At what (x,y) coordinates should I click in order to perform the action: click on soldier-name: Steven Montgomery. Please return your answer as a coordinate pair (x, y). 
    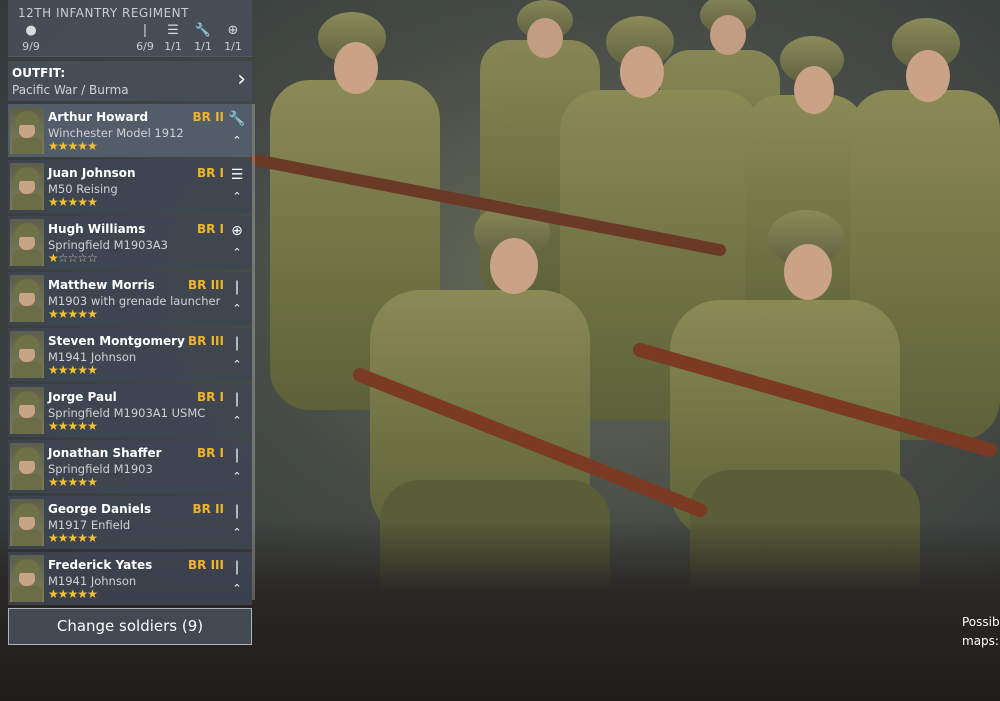
    Looking at the image, I should click on (116, 341).